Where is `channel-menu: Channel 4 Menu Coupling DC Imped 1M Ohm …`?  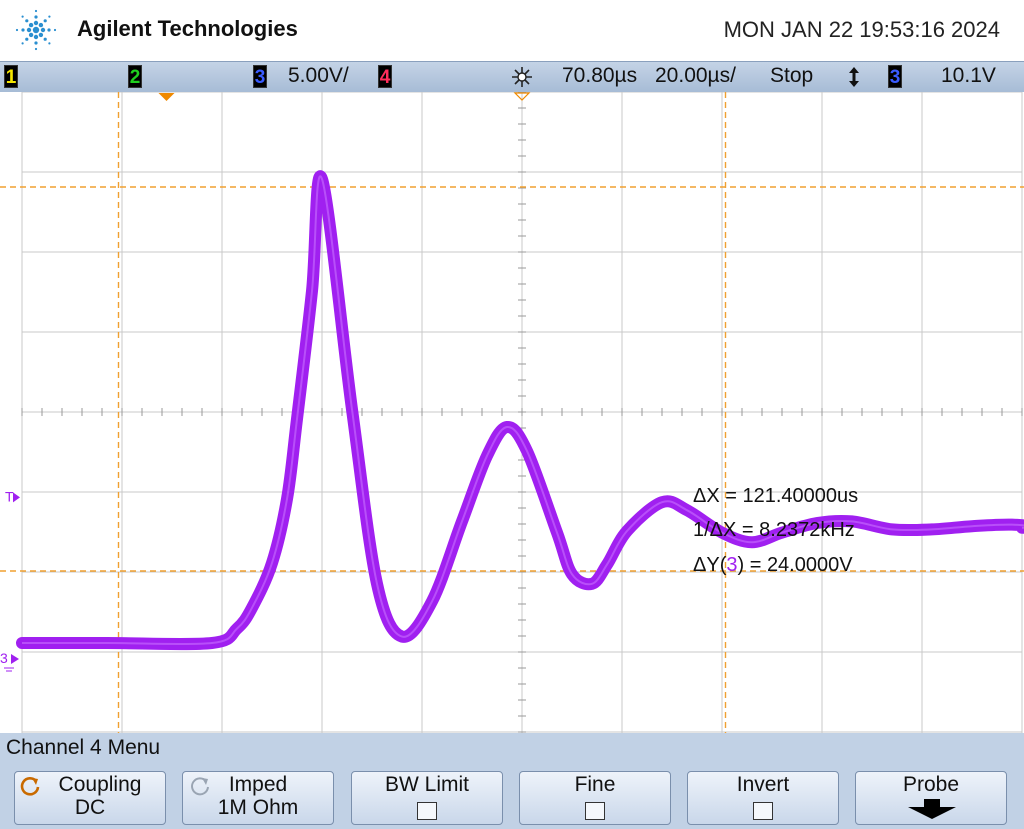
channel-menu: Channel 4 Menu Coupling DC Imped 1M Ohm … is located at coordinates (512, 781).